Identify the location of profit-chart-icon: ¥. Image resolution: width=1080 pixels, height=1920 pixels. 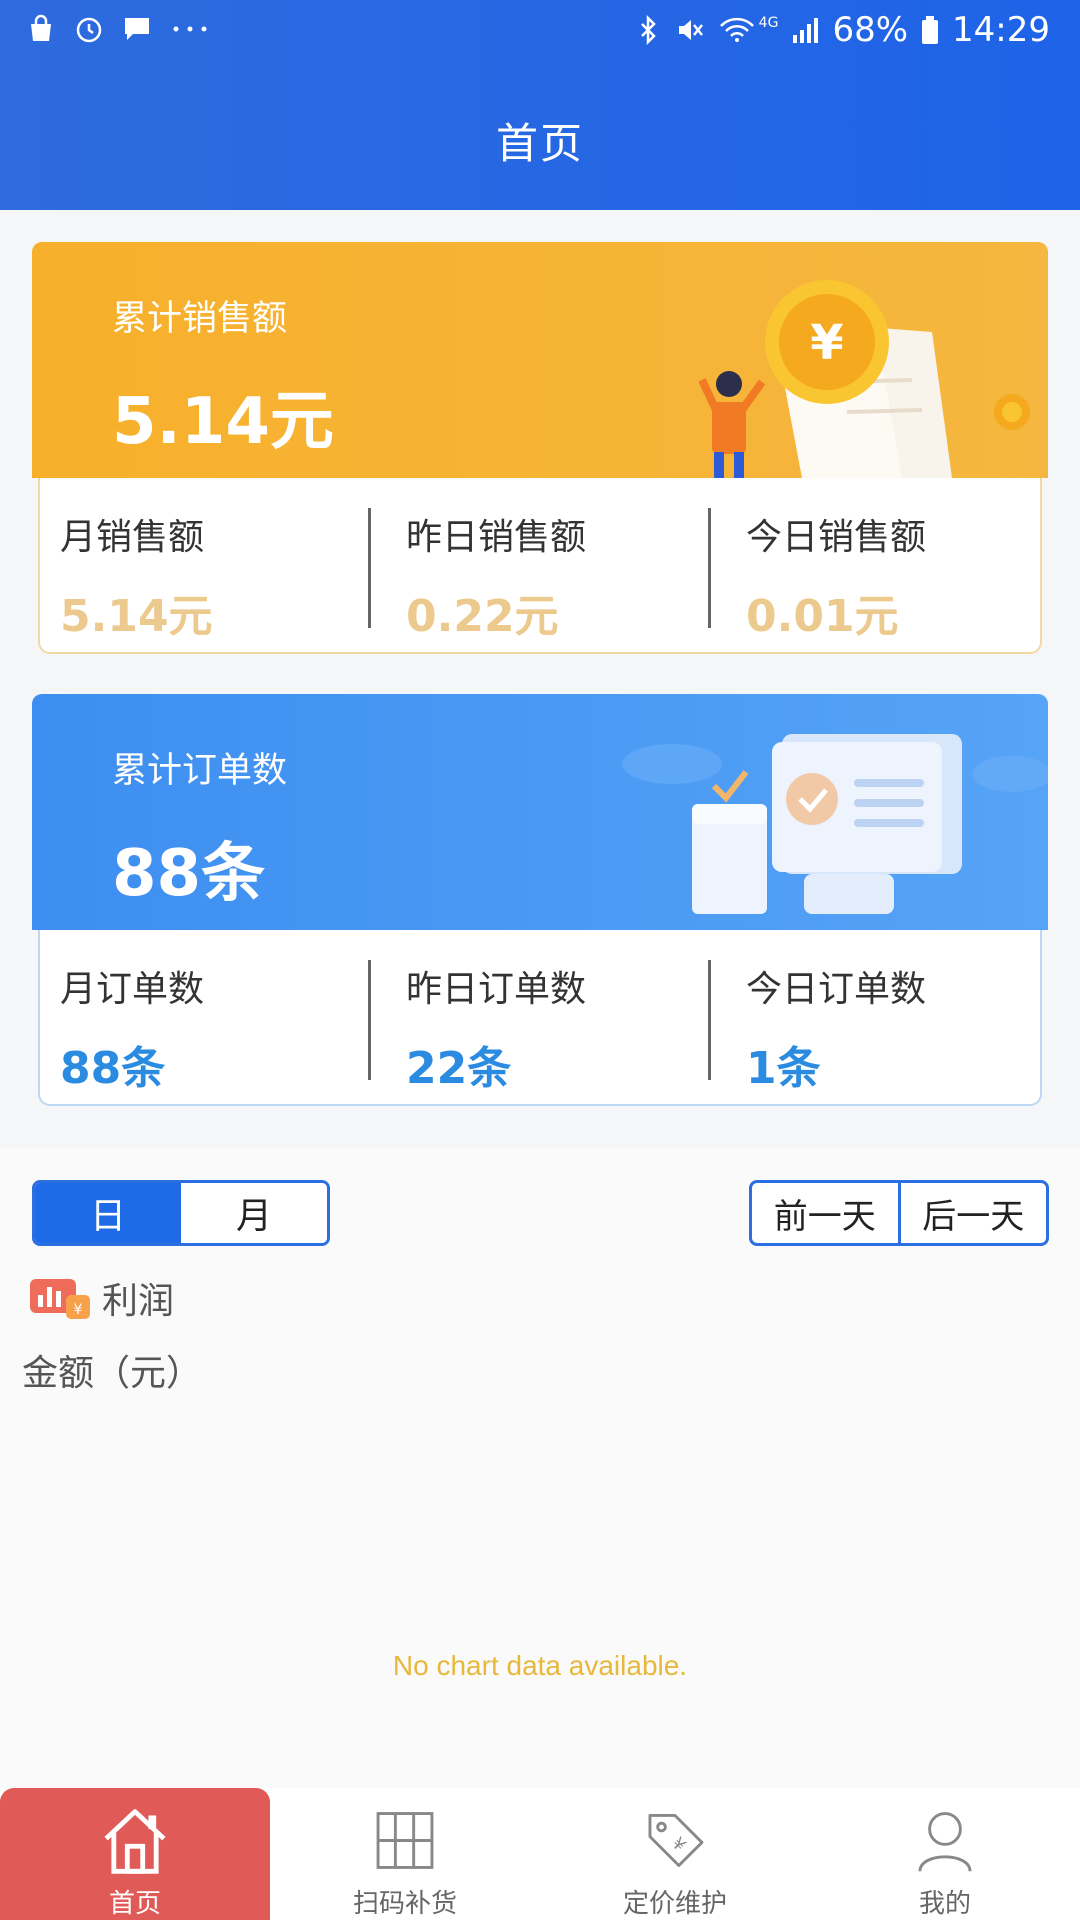
(60, 1299).